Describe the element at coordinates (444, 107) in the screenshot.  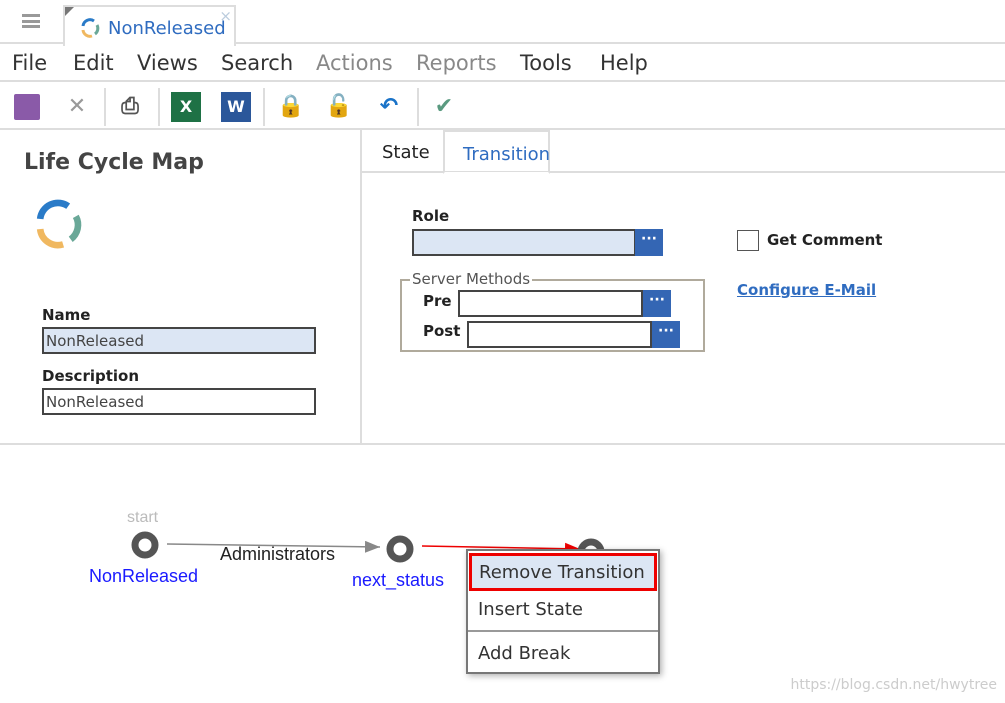
I see `done-icon: ✔` at that location.